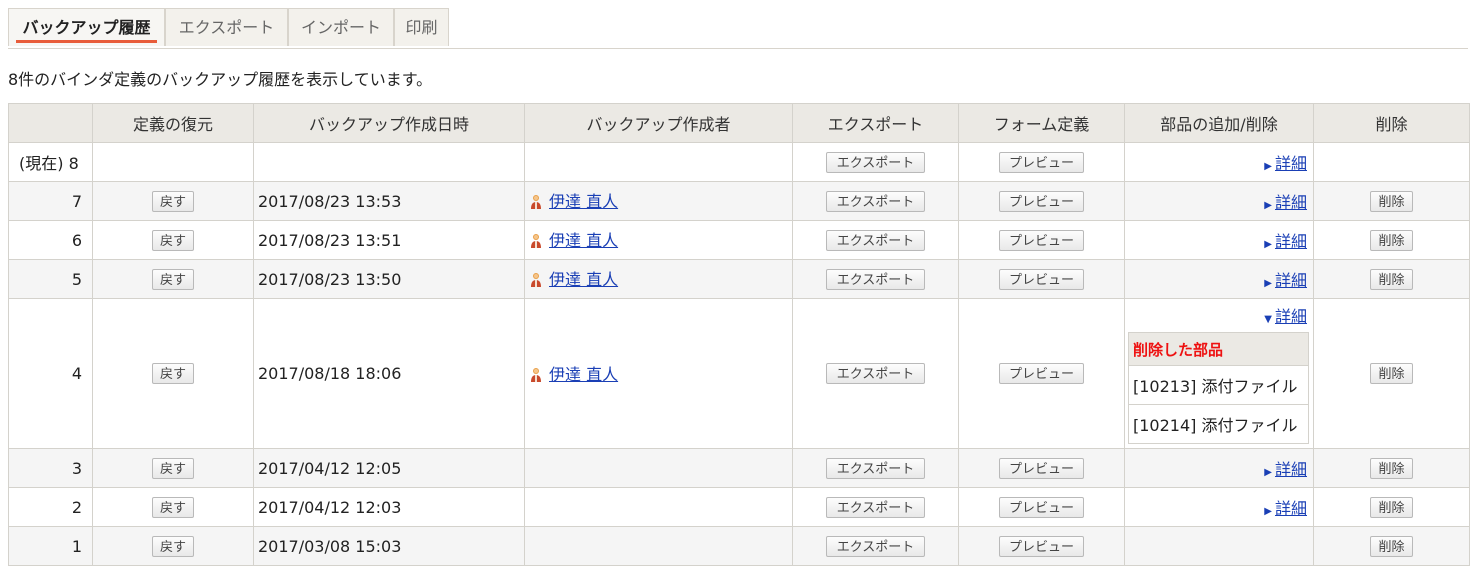  Describe the element at coordinates (738, 28) in the screenshot. I see `tab-bar: バックアップ履歴 エクスポート インポート 印刷` at that location.